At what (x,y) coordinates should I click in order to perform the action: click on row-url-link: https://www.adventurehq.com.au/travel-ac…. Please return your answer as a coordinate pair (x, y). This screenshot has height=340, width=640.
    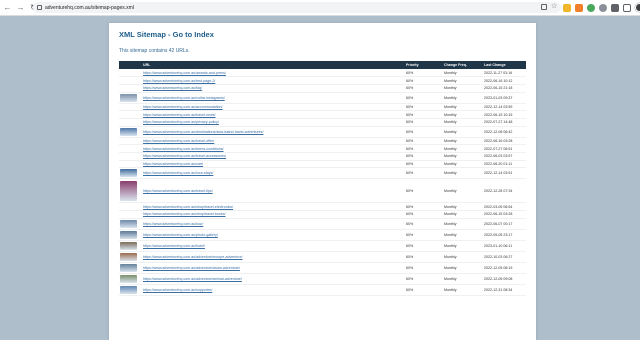
    Looking at the image, I should click on (272, 156).